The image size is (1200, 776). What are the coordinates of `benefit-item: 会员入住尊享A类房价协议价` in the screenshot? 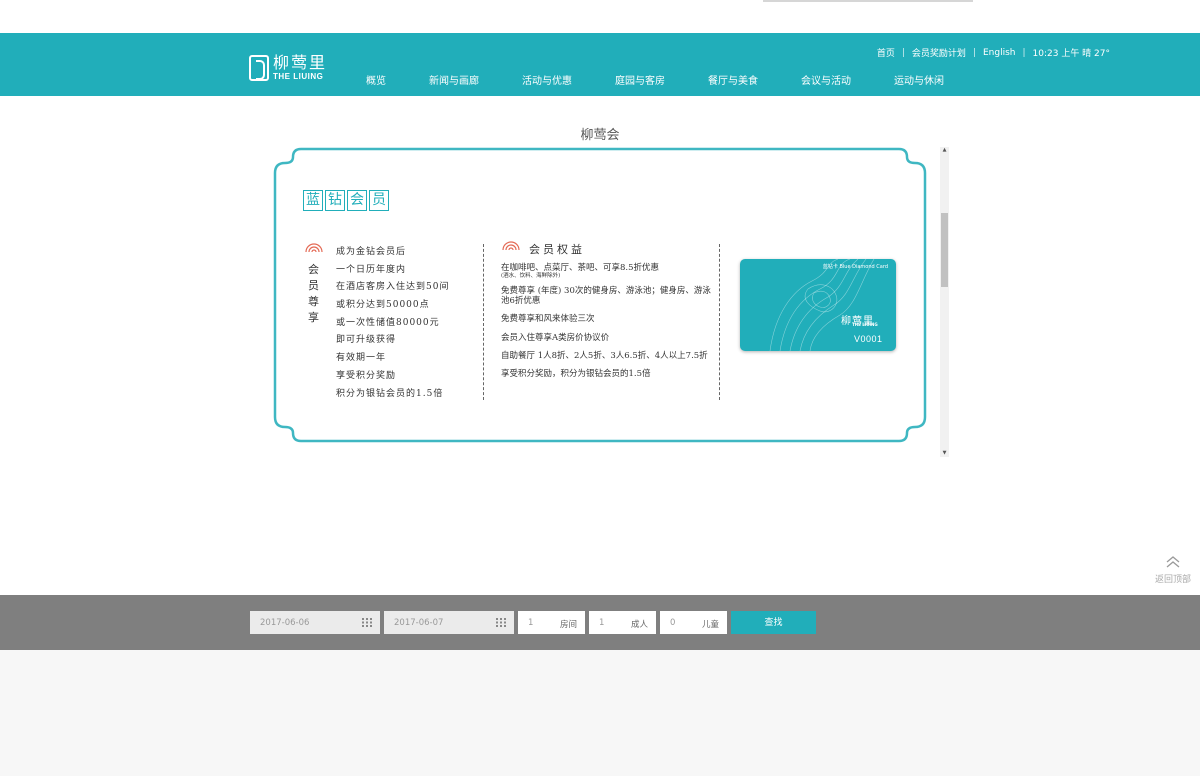 It's located at (555, 338).